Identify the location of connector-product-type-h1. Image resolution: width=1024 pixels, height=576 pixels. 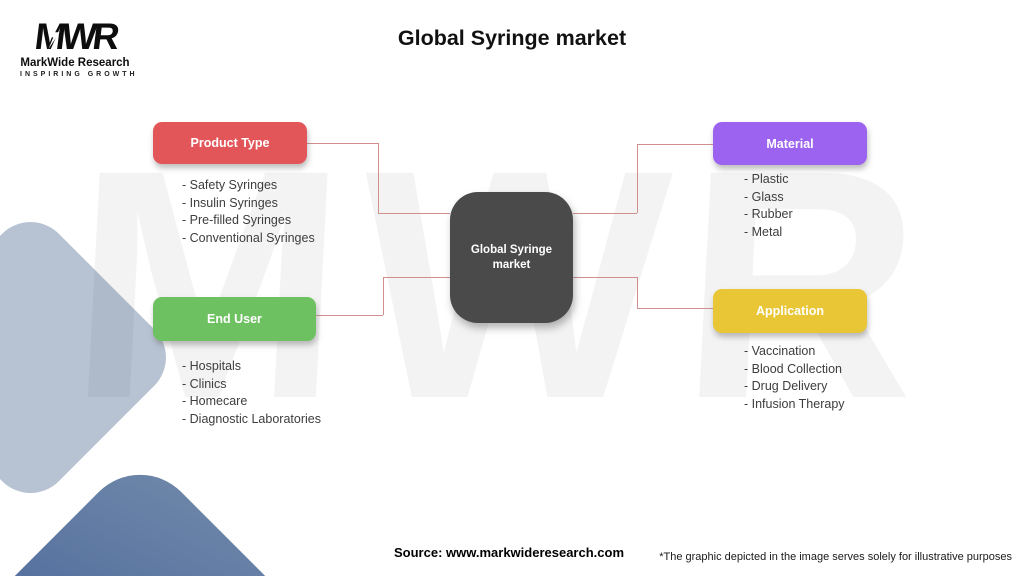
(342, 143).